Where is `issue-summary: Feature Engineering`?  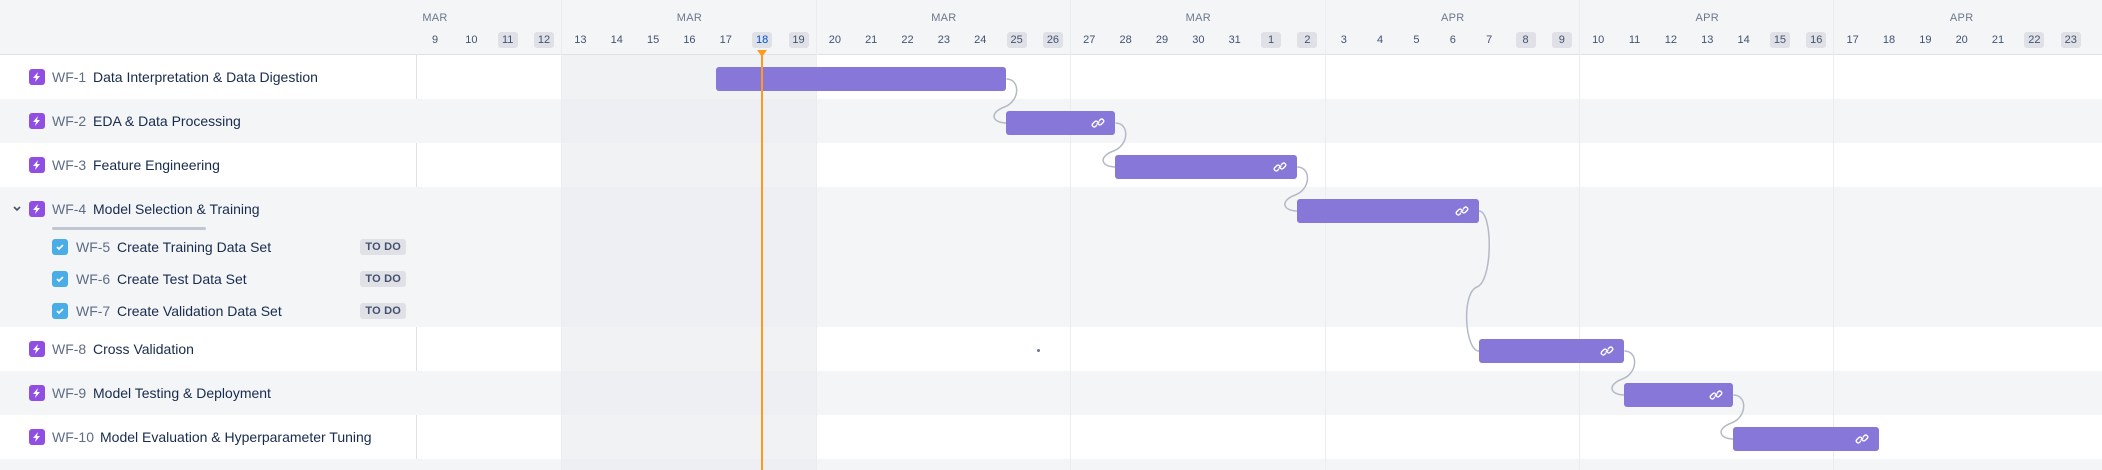 issue-summary: Feature Engineering is located at coordinates (156, 165).